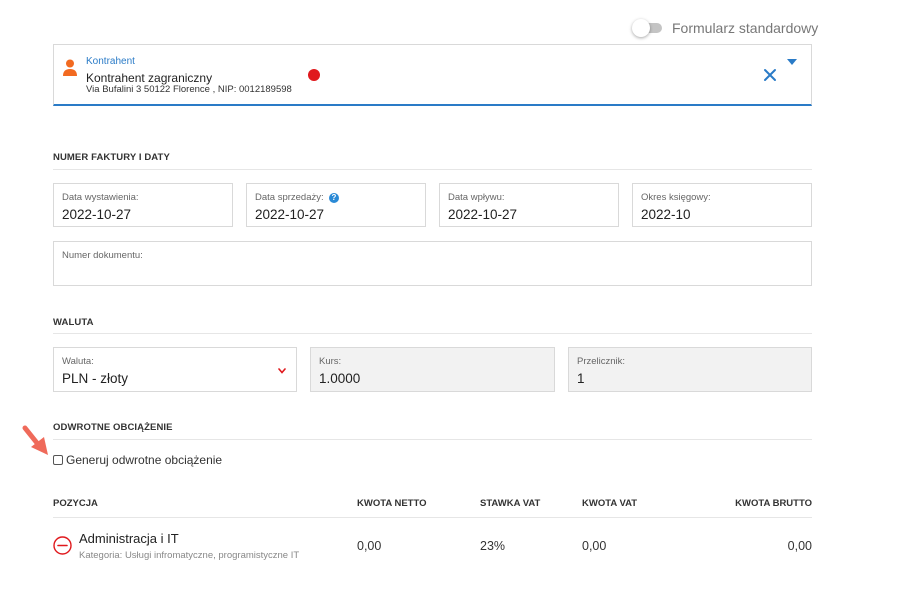 The height and width of the screenshot is (589, 897). What do you see at coordinates (102, 255) in the screenshot?
I see `document-number-label: Numer dokumentu:` at bounding box center [102, 255].